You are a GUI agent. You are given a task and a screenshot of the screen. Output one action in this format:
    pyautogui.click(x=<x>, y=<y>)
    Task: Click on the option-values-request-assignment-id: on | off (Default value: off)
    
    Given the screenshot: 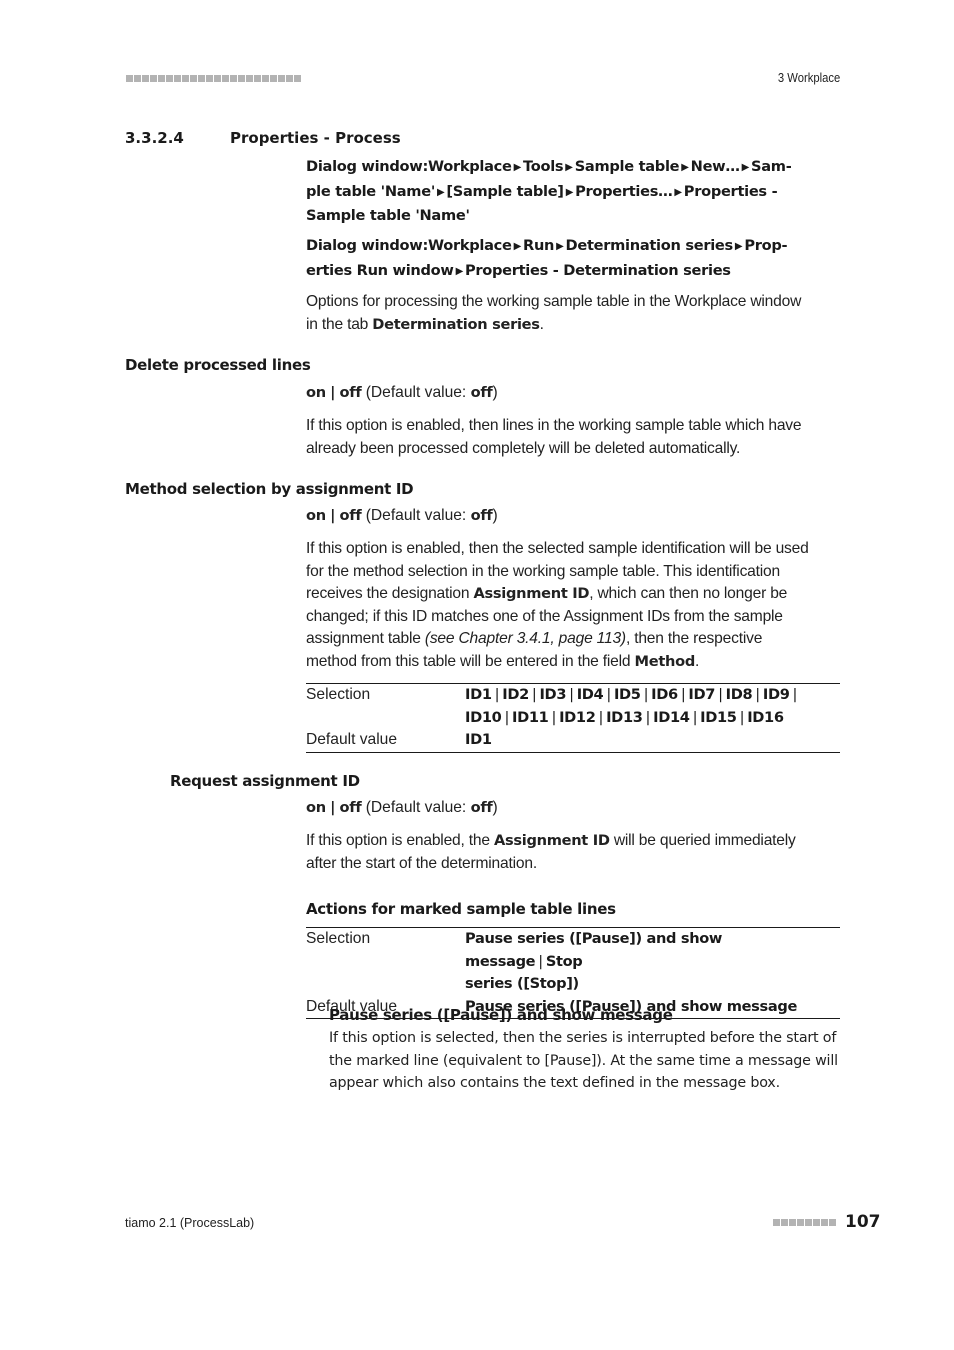 What is the action you would take?
    pyautogui.click(x=402, y=808)
    